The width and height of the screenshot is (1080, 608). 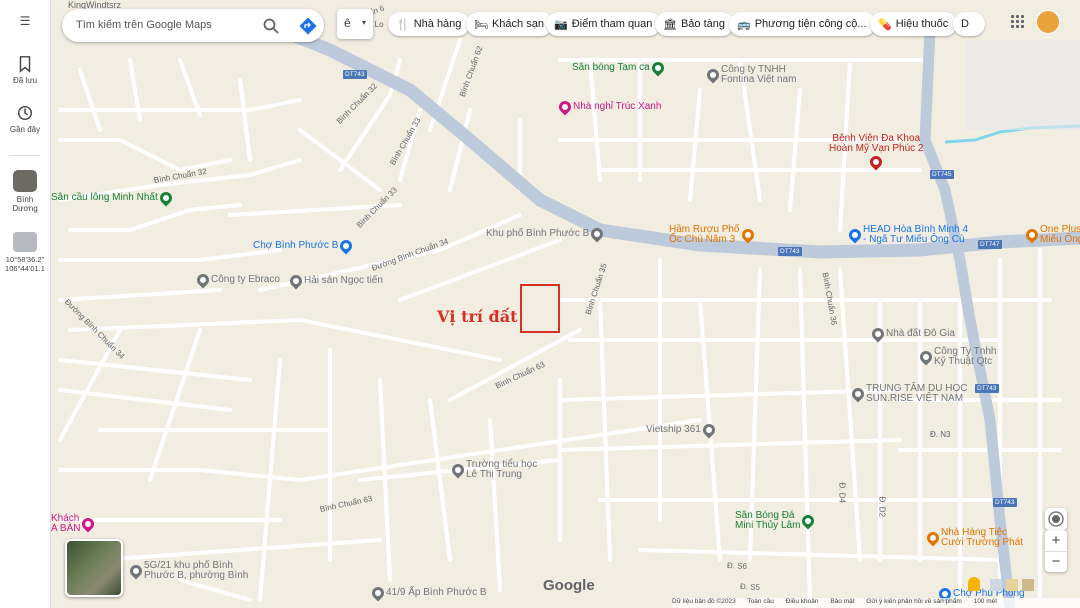 I want to click on poi-company: Công ty TNHH Fontina Việt nam, so click(x=750, y=75).